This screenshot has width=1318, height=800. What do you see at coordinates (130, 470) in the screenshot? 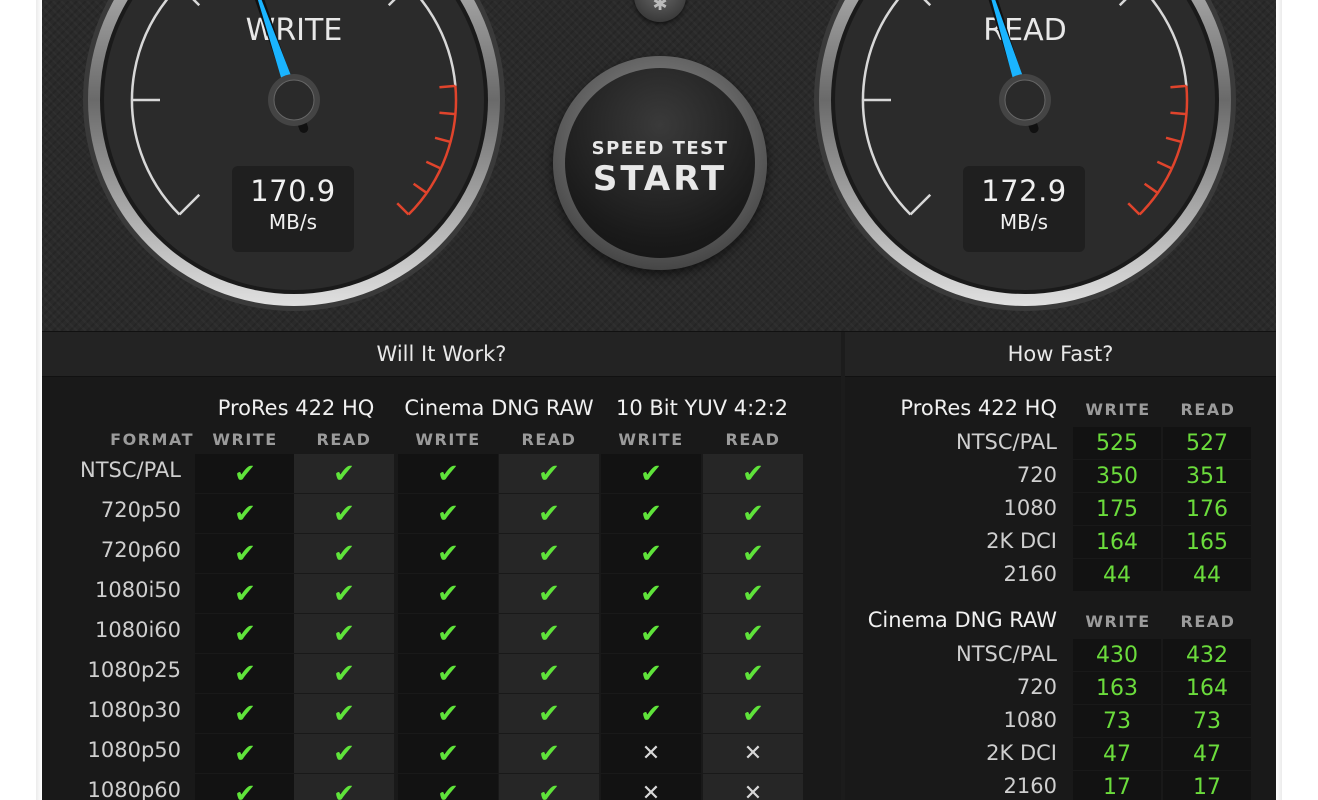
I see `will-row-format: NTSC/PAL` at bounding box center [130, 470].